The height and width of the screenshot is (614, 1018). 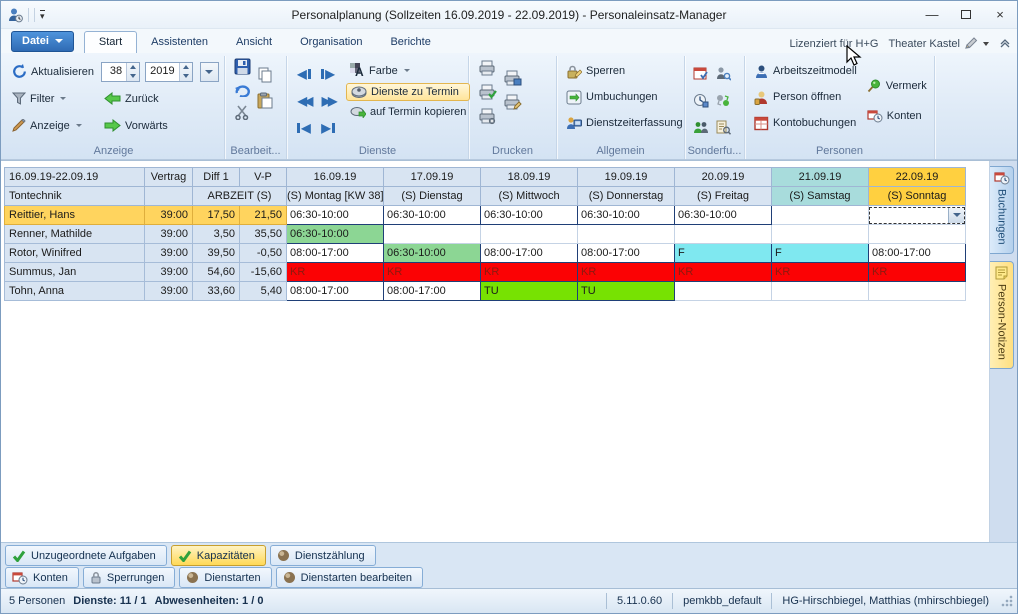 I want to click on minimize-button: —, so click(x=932, y=15).